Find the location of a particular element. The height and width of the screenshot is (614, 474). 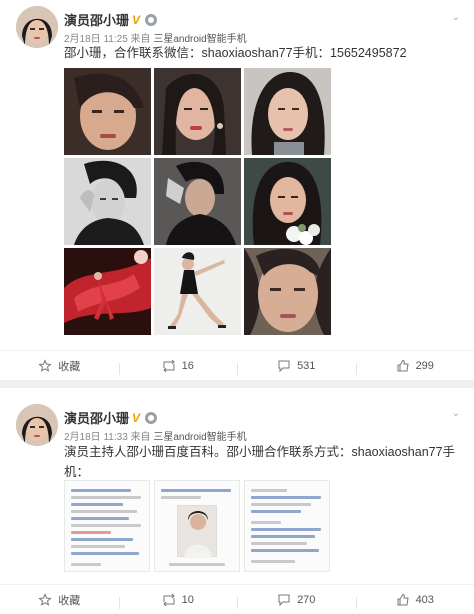

post-text: 邵小珊，合作联系微信：shaoxiaoshan77手机：15652495872 is located at coordinates (235, 53).